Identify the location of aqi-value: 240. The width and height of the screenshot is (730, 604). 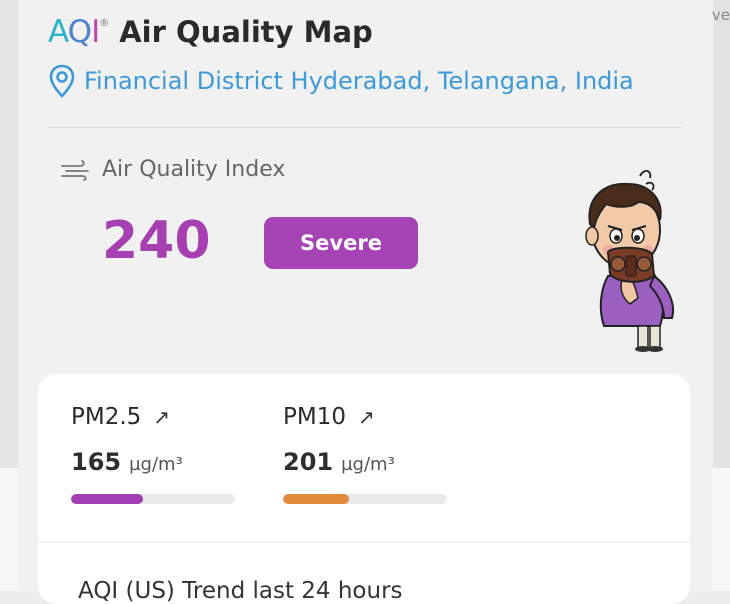
(156, 241).